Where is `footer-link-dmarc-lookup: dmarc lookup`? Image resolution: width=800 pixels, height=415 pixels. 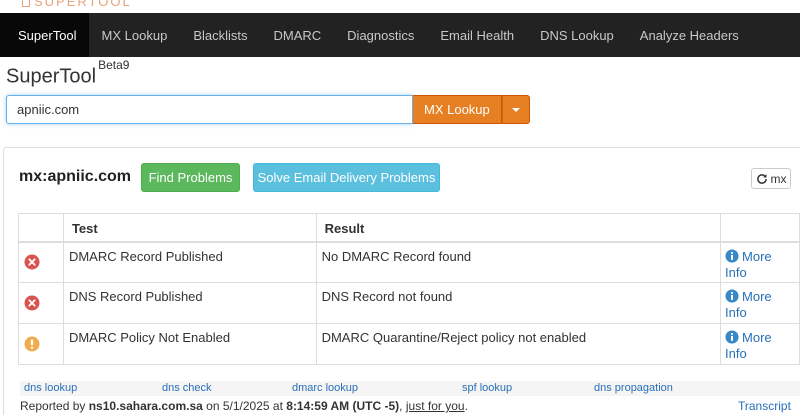
footer-link-dmarc-lookup: dmarc lookup is located at coordinates (325, 388).